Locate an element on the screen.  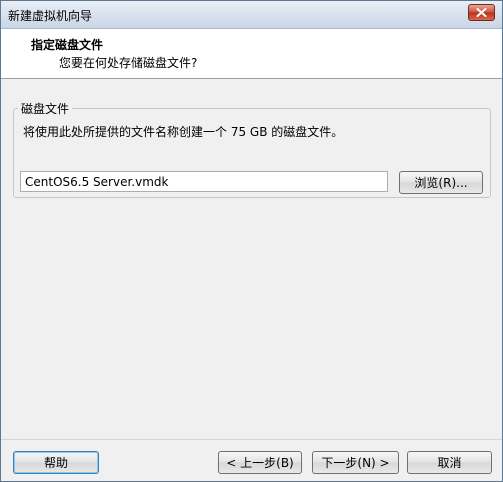
back-button: < 上一步(B) is located at coordinates (260, 462).